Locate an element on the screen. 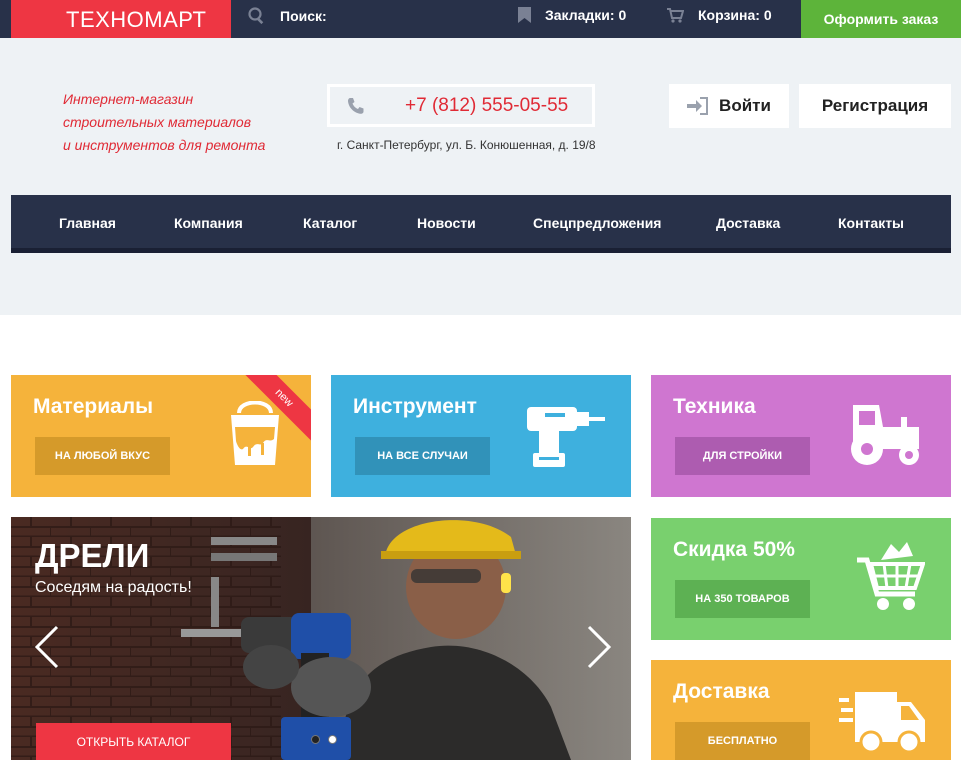 Image resolution: width=961 pixels, height=760 pixels. phone-box: +7 (812) 555-05-55 is located at coordinates (461, 105).